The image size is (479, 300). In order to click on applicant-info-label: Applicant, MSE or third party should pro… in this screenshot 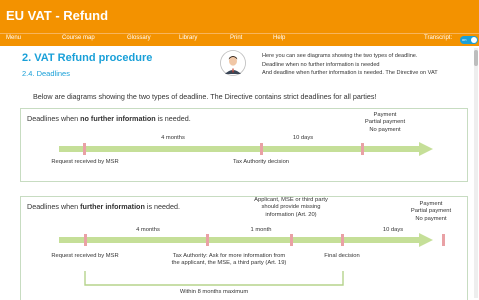, I will do `click(291, 207)`.